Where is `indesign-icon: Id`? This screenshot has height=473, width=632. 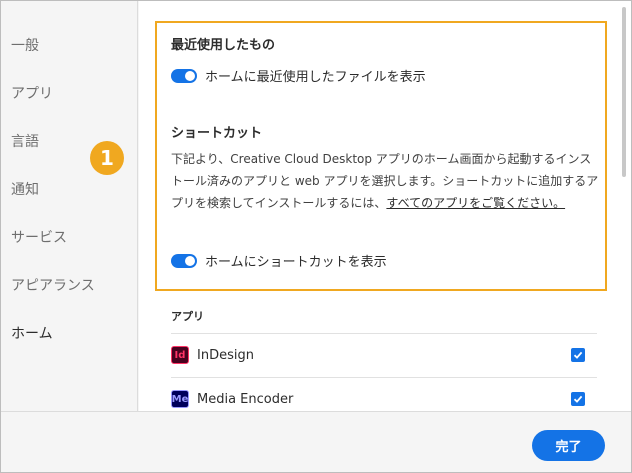
indesign-icon: Id is located at coordinates (180, 355).